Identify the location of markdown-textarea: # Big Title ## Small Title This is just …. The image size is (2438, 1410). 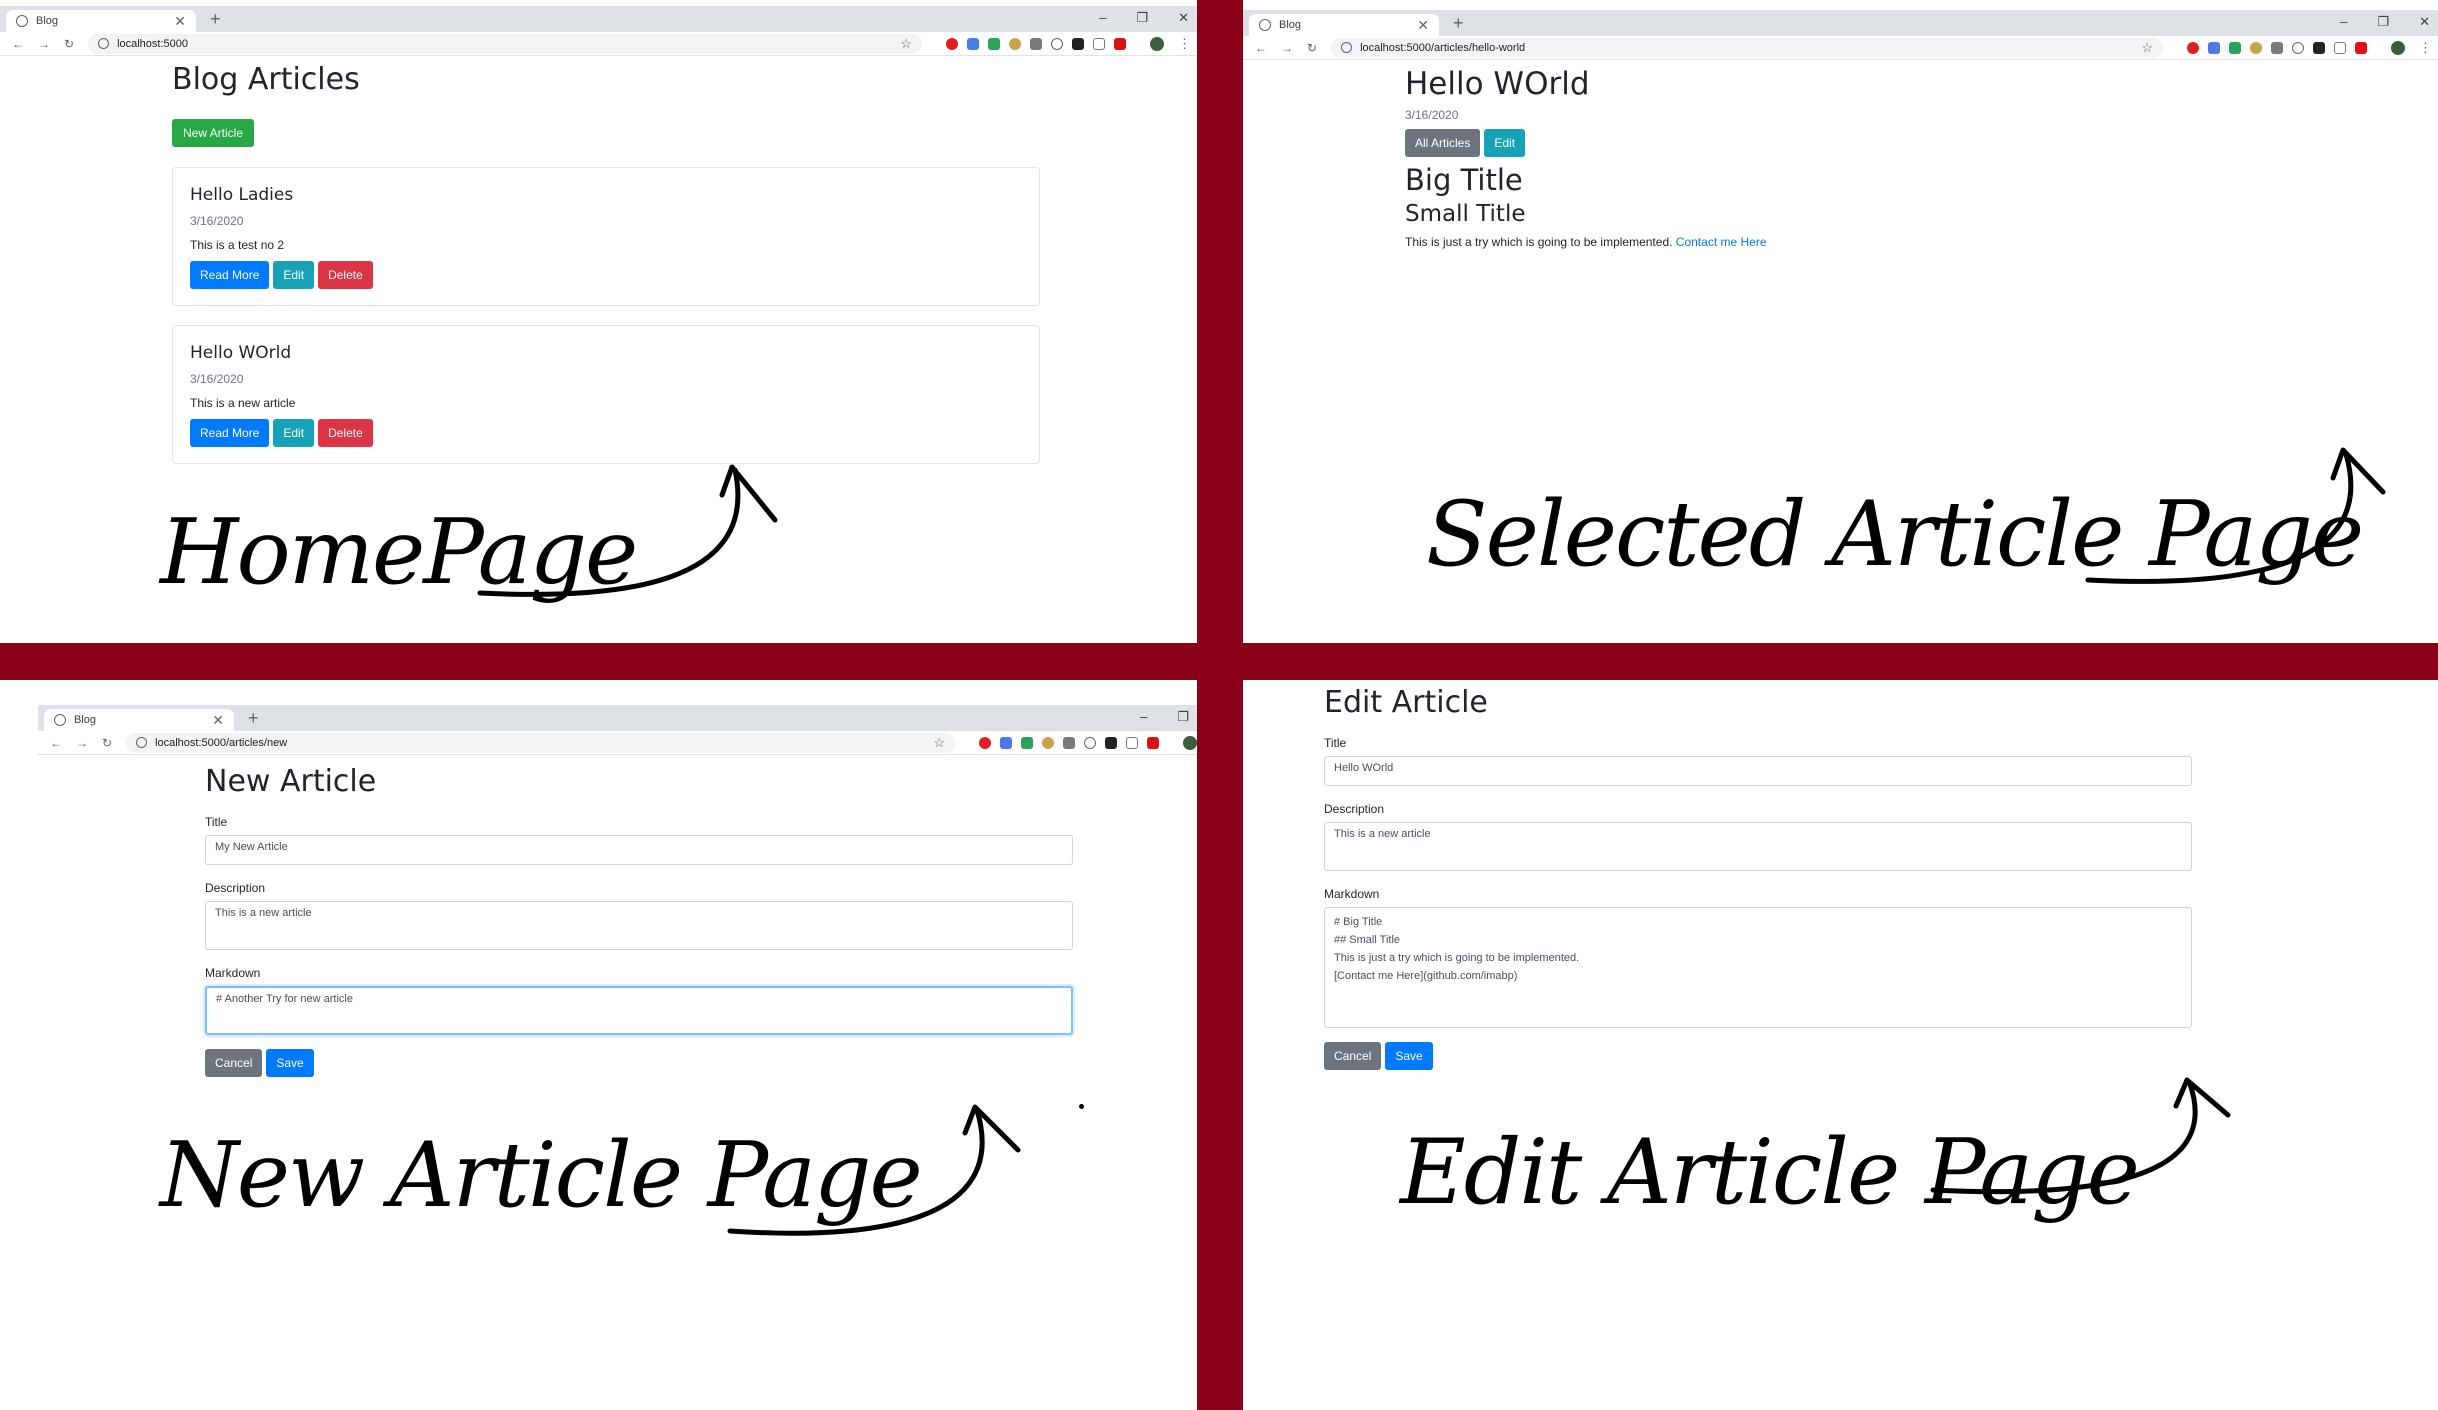
(1758, 967).